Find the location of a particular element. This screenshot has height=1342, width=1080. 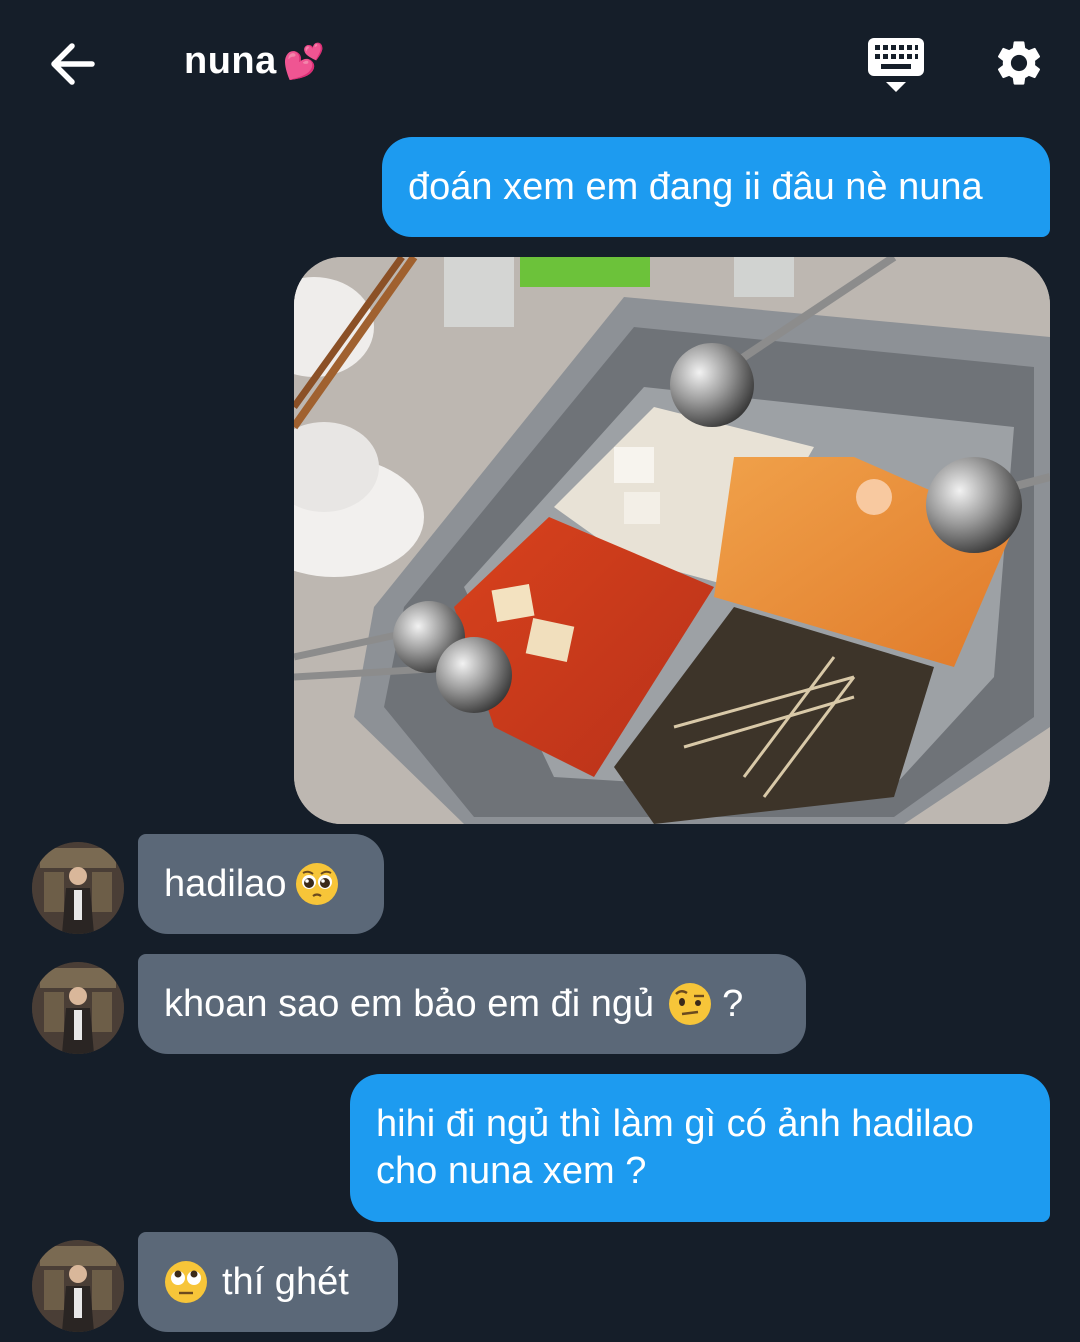

chat-header: nuna 💕 is located at coordinates (540, 62).